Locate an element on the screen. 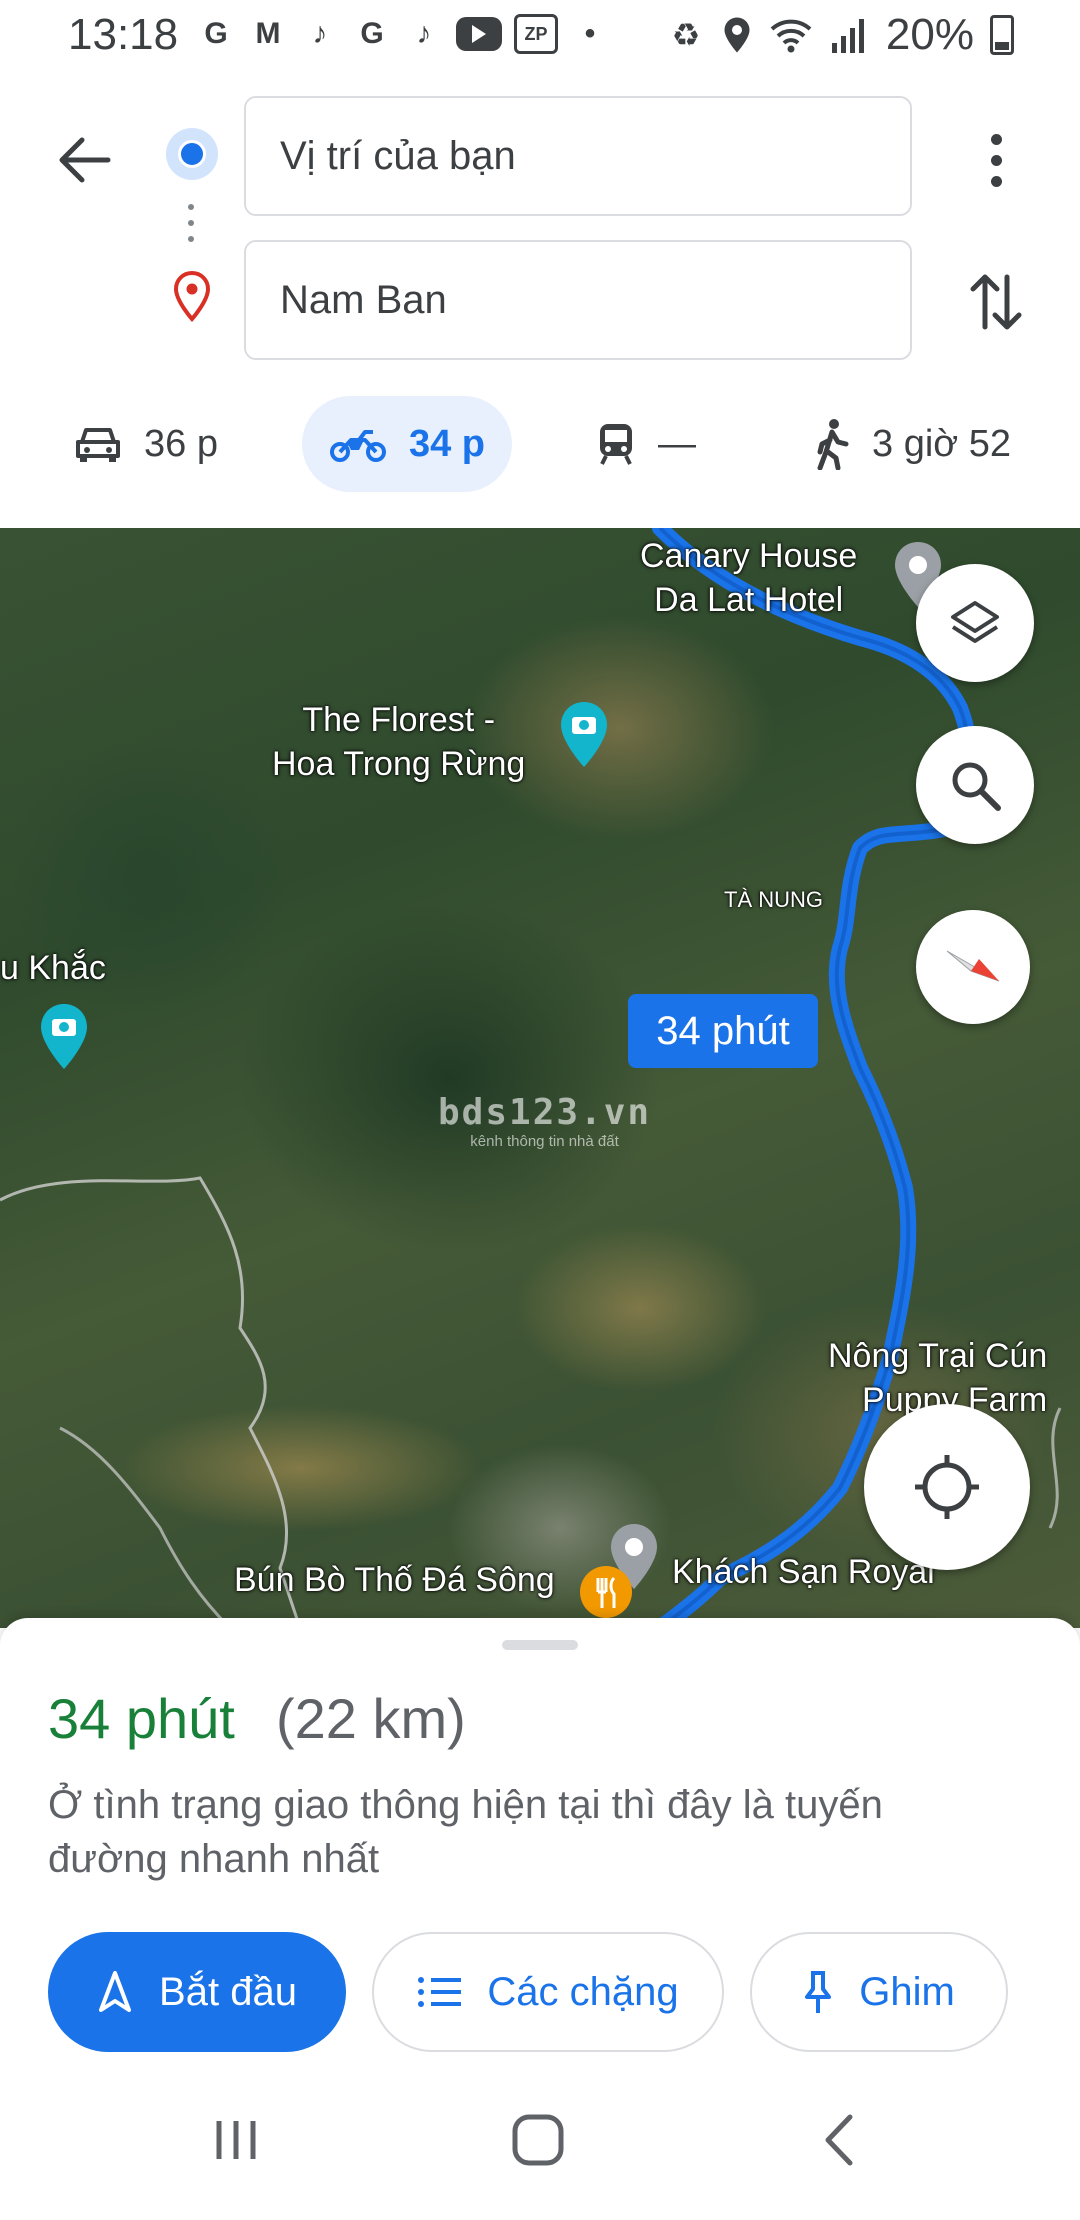 The height and width of the screenshot is (2220, 1080). origin-input: Vị trí của bạn is located at coordinates (578, 156).